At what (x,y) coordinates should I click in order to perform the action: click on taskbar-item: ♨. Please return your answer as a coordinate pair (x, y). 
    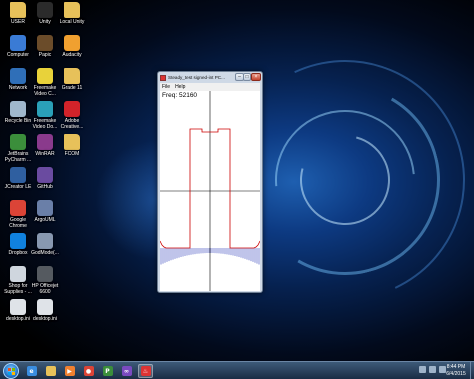
    Looking at the image, I should click on (145, 371).